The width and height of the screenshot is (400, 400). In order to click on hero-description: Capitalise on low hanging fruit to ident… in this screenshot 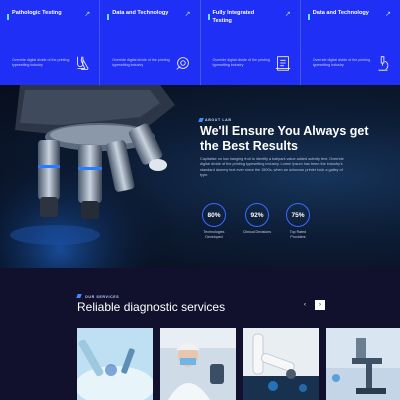, I will do `click(272, 167)`.